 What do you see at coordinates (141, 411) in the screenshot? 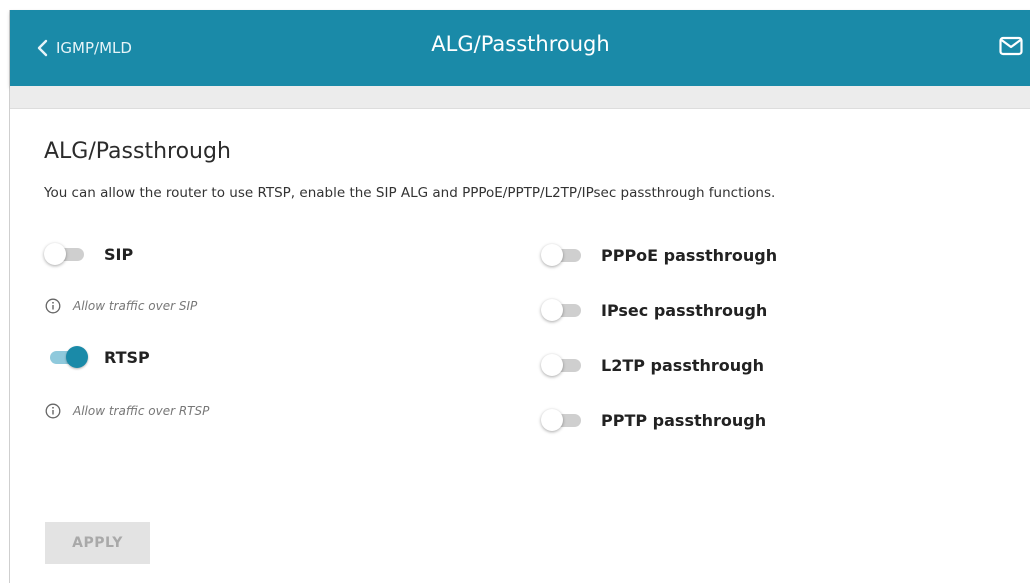
I see `rtsp-hint-text: Allow traffic over RTSP` at bounding box center [141, 411].